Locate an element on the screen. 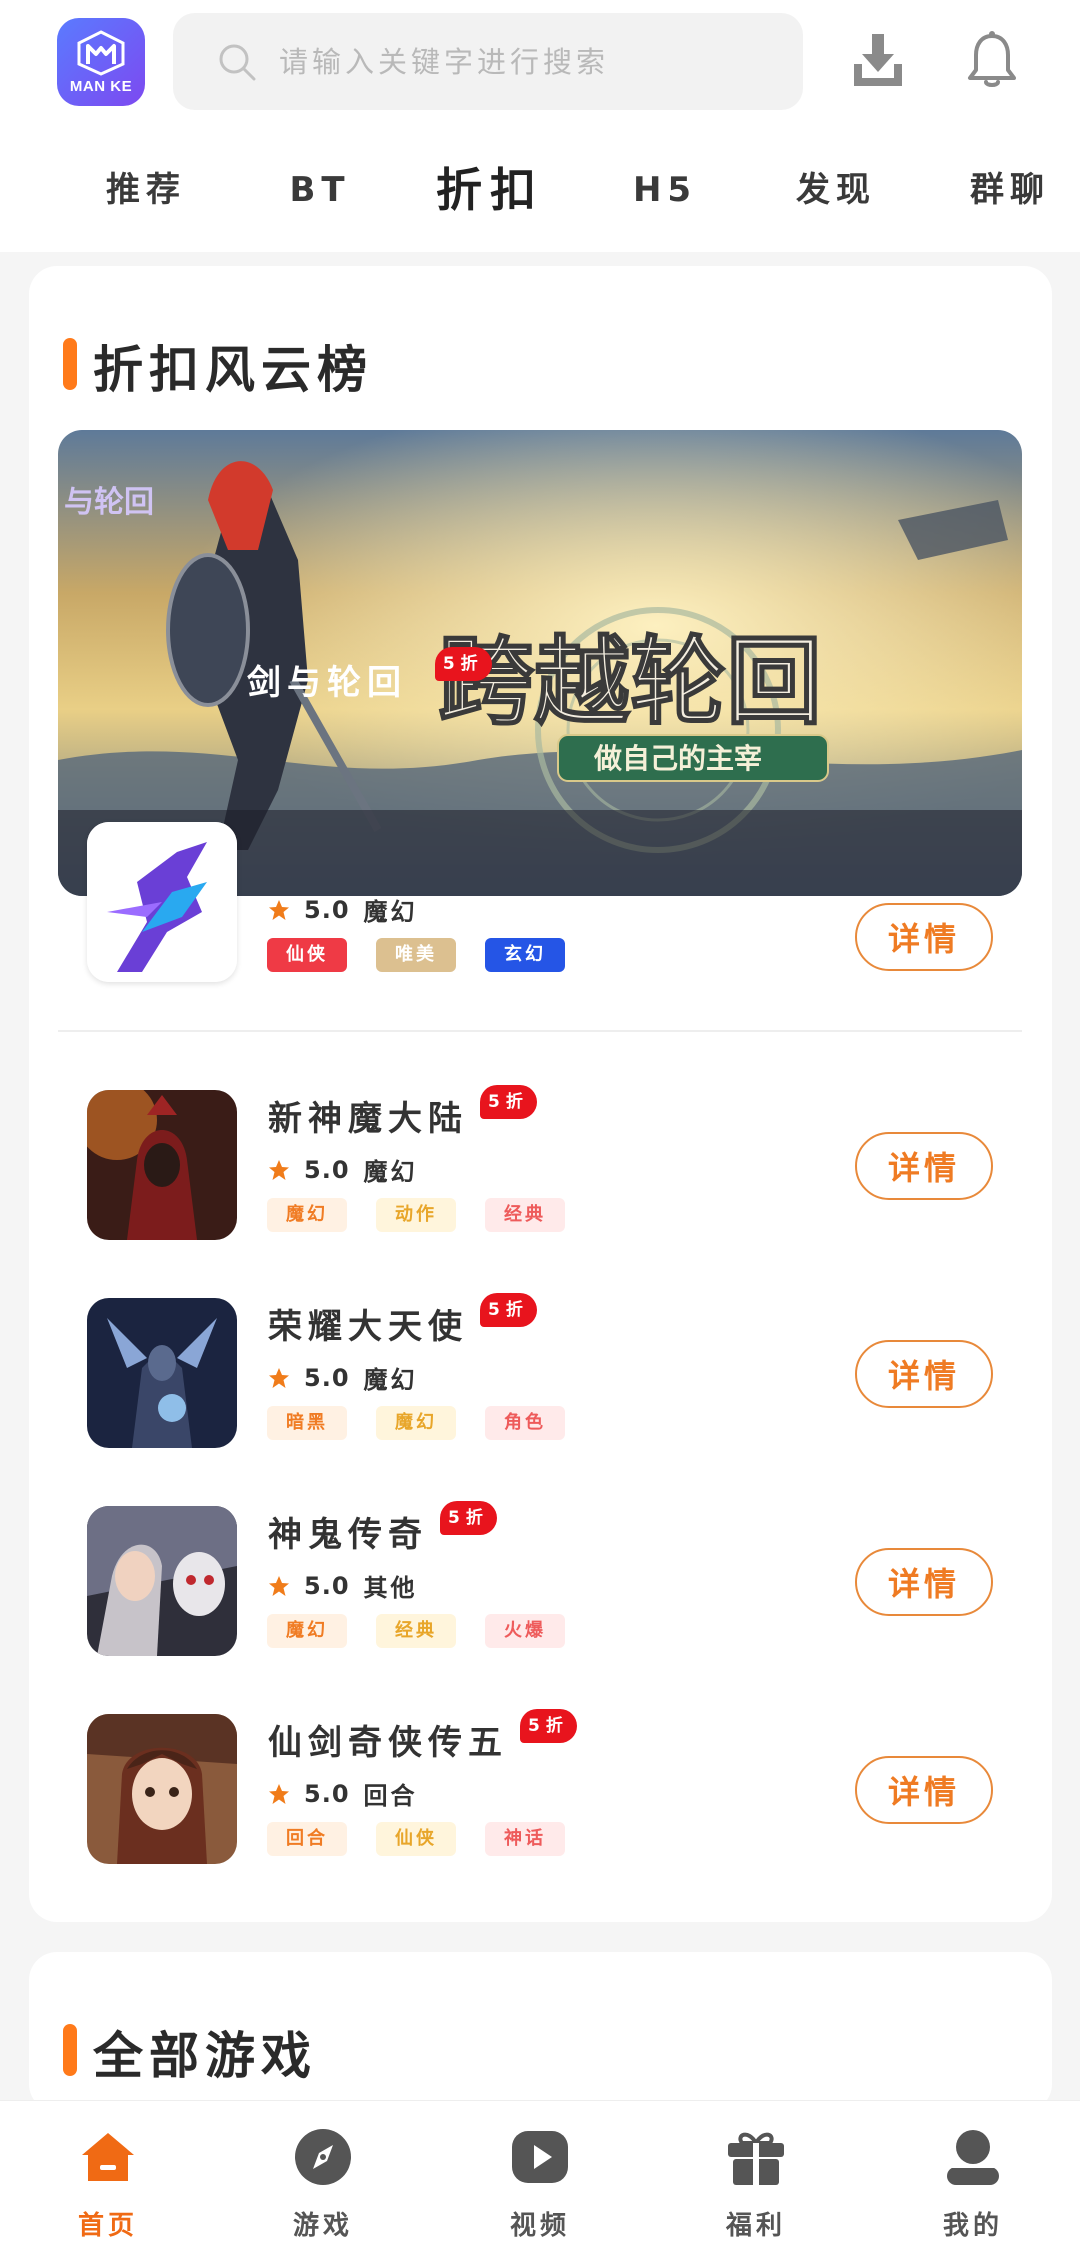 This screenshot has width=1080, height=2247. game-tags: 回合 仙侠 神话 is located at coordinates (416, 1839).